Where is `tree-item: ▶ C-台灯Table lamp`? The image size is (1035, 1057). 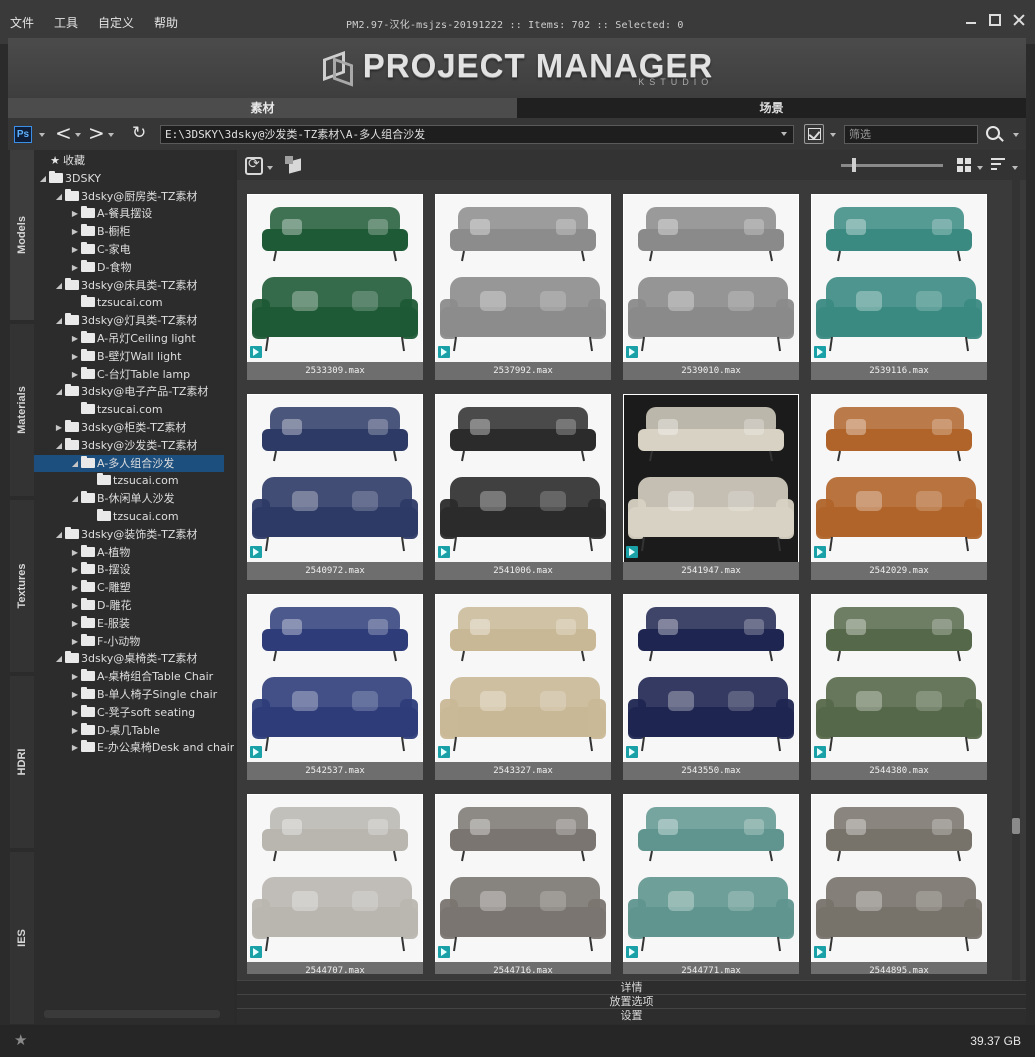 tree-item: ▶ C-台灯Table lamp is located at coordinates (129, 374).